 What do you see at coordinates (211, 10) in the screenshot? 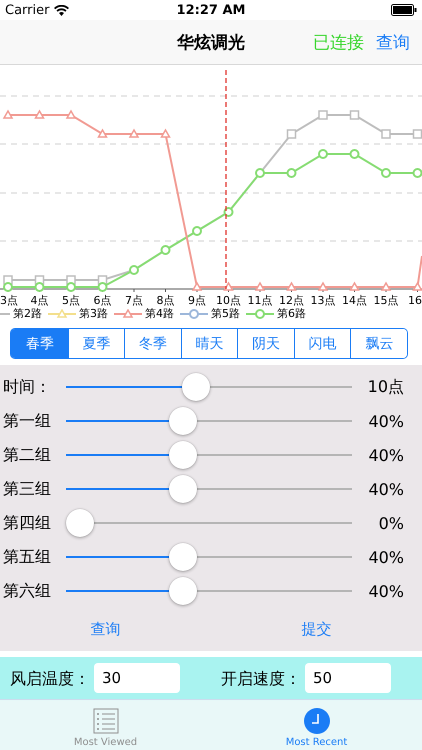
I see `clock-time: 12:27 AM` at bounding box center [211, 10].